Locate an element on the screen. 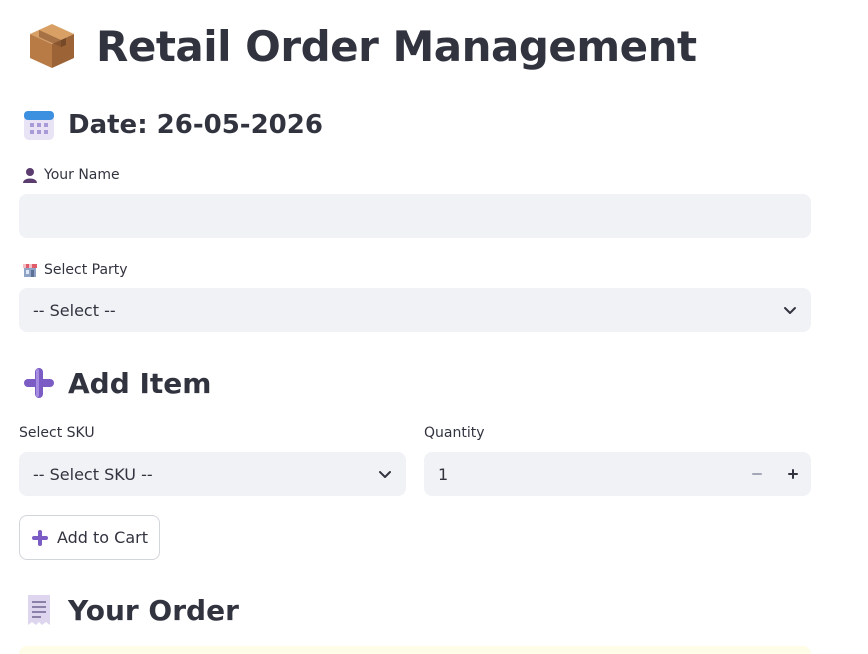 This screenshot has width=868, height=654. name-label: Your Name is located at coordinates (71, 175).